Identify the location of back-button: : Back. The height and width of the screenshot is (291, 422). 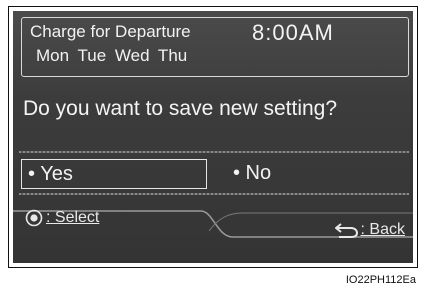
(369, 230).